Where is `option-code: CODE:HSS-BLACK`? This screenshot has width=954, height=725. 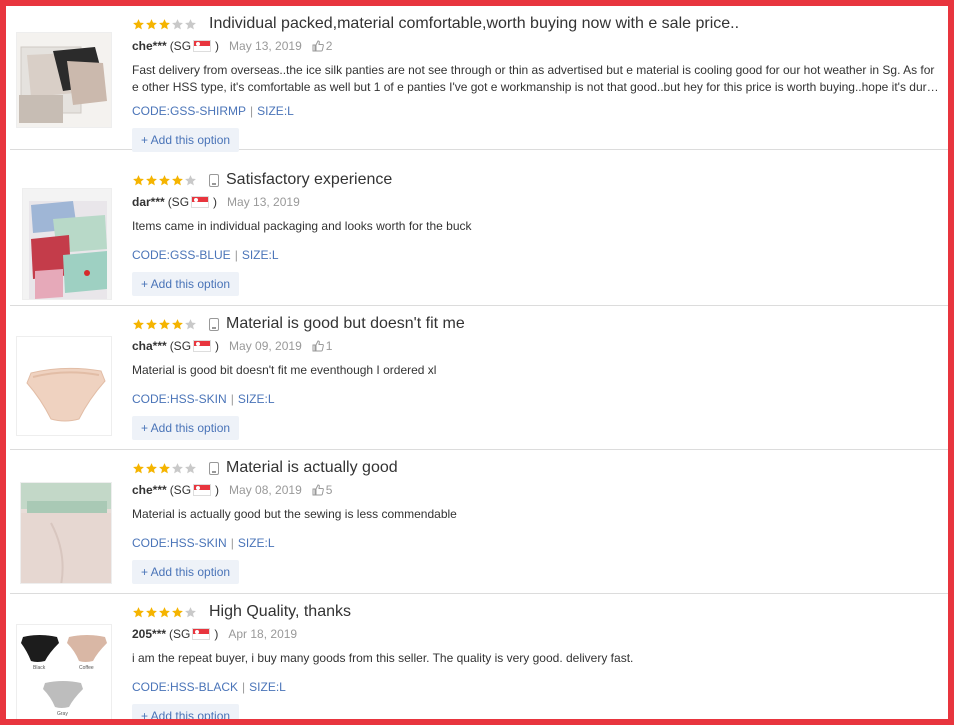 option-code: CODE:HSS-BLACK is located at coordinates (185, 687).